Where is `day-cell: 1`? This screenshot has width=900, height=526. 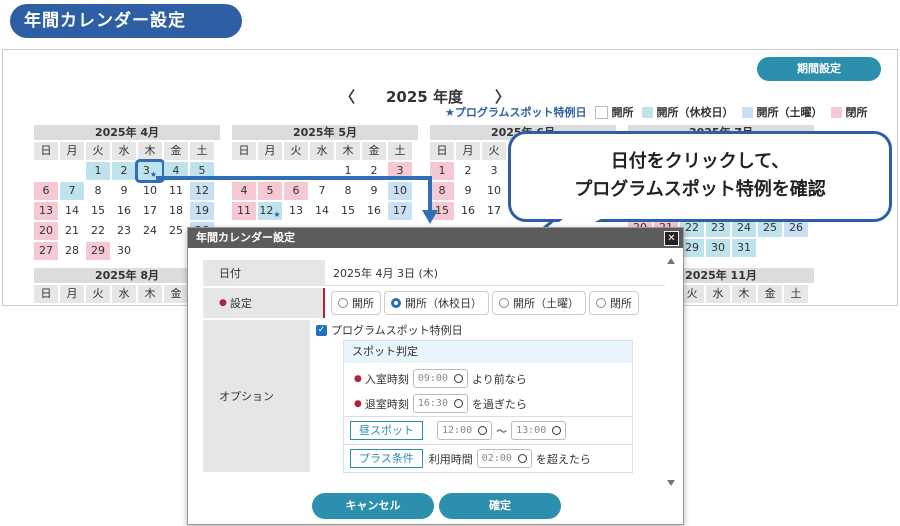
day-cell: 1 is located at coordinates (98, 171).